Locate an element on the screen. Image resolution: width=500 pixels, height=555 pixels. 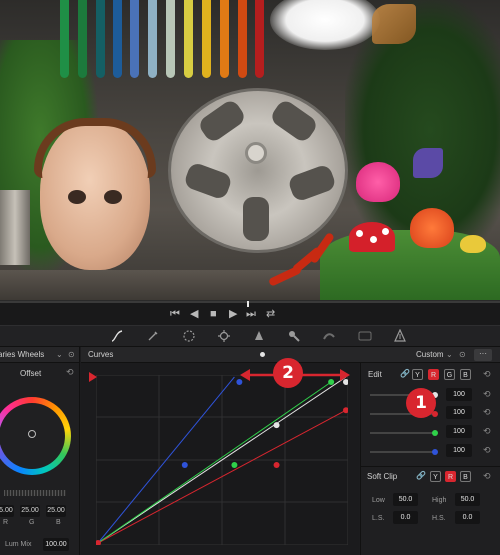
prev-frame-button: ◀ is located at coordinates (194, 314).